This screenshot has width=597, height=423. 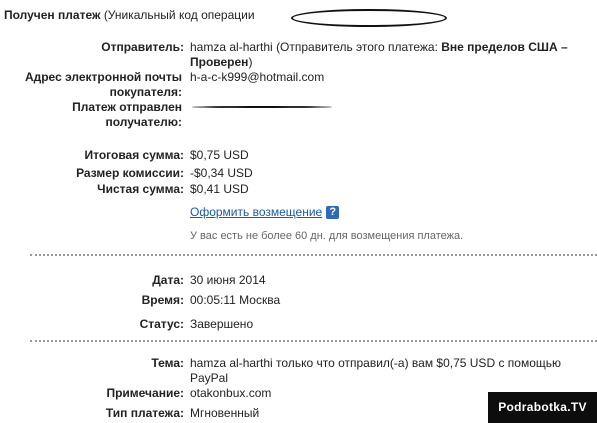 What do you see at coordinates (219, 155) in the screenshot?
I see `total-value: $0,75 USD` at bounding box center [219, 155].